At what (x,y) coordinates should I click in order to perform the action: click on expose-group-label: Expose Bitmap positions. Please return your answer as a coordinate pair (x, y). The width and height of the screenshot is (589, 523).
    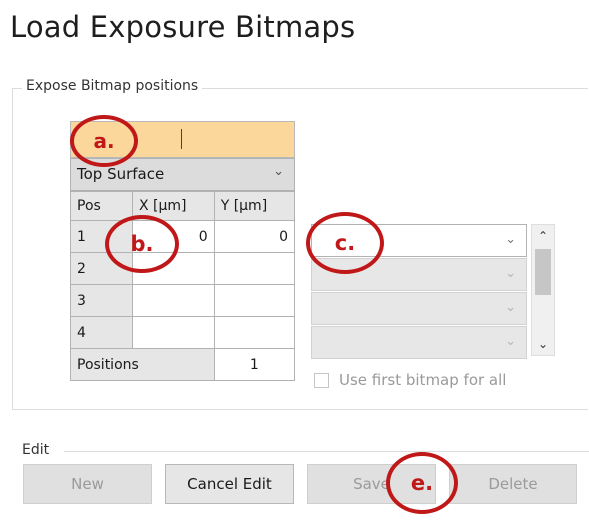
    Looking at the image, I should click on (112, 86).